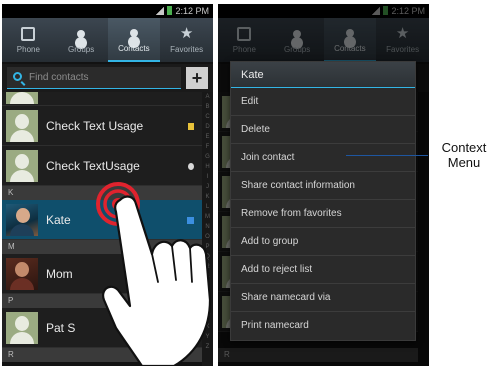  Describe the element at coordinates (170, 10) in the screenshot. I see `battery-icon` at that location.